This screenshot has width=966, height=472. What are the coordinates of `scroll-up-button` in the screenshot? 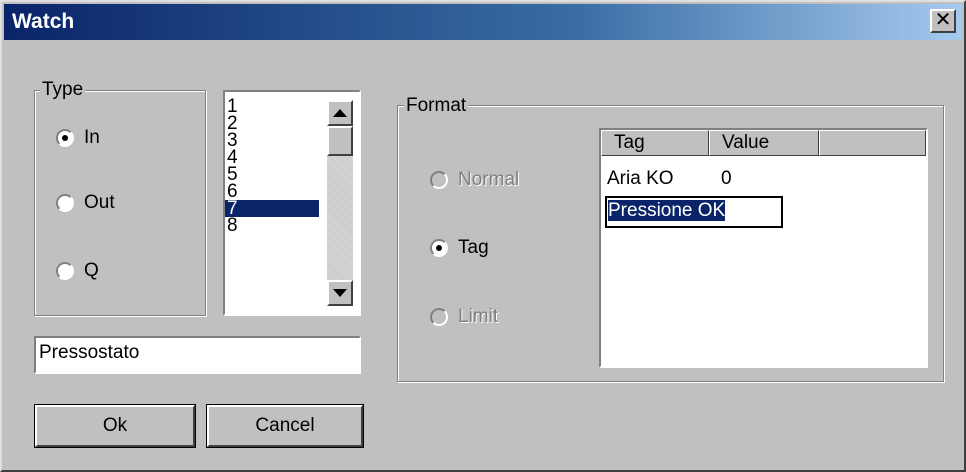 It's located at (340, 113).